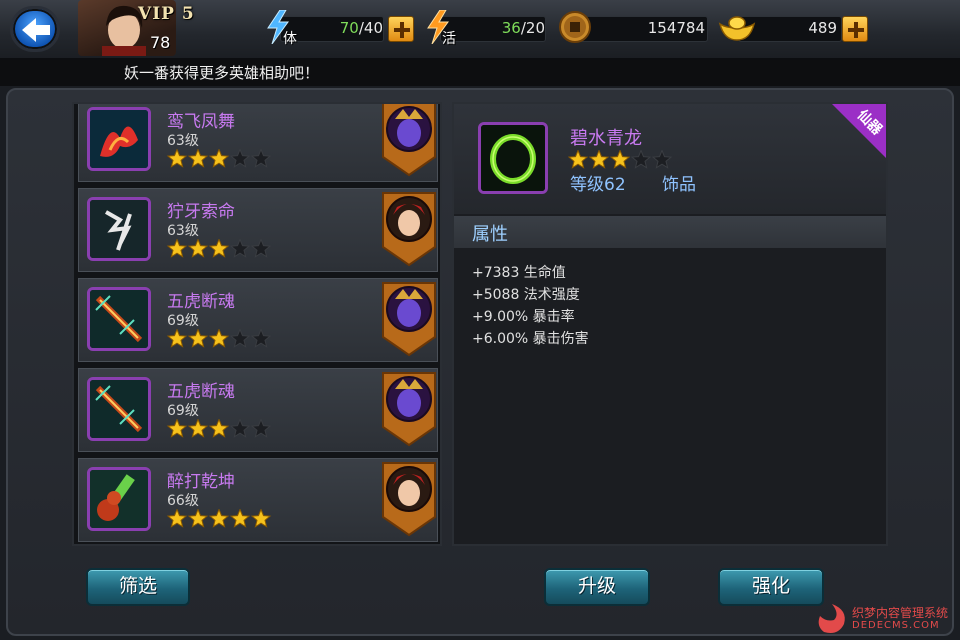 This screenshot has height=640, width=960. I want to click on item-name: 醉打乾坤, so click(201, 482).